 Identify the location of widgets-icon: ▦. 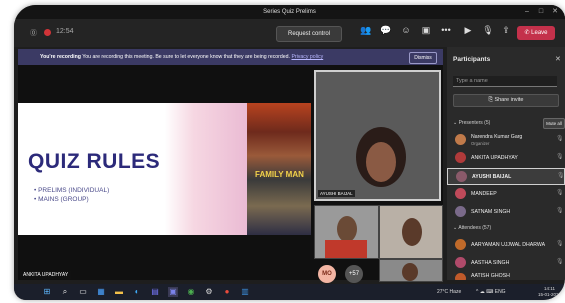
(101, 292).